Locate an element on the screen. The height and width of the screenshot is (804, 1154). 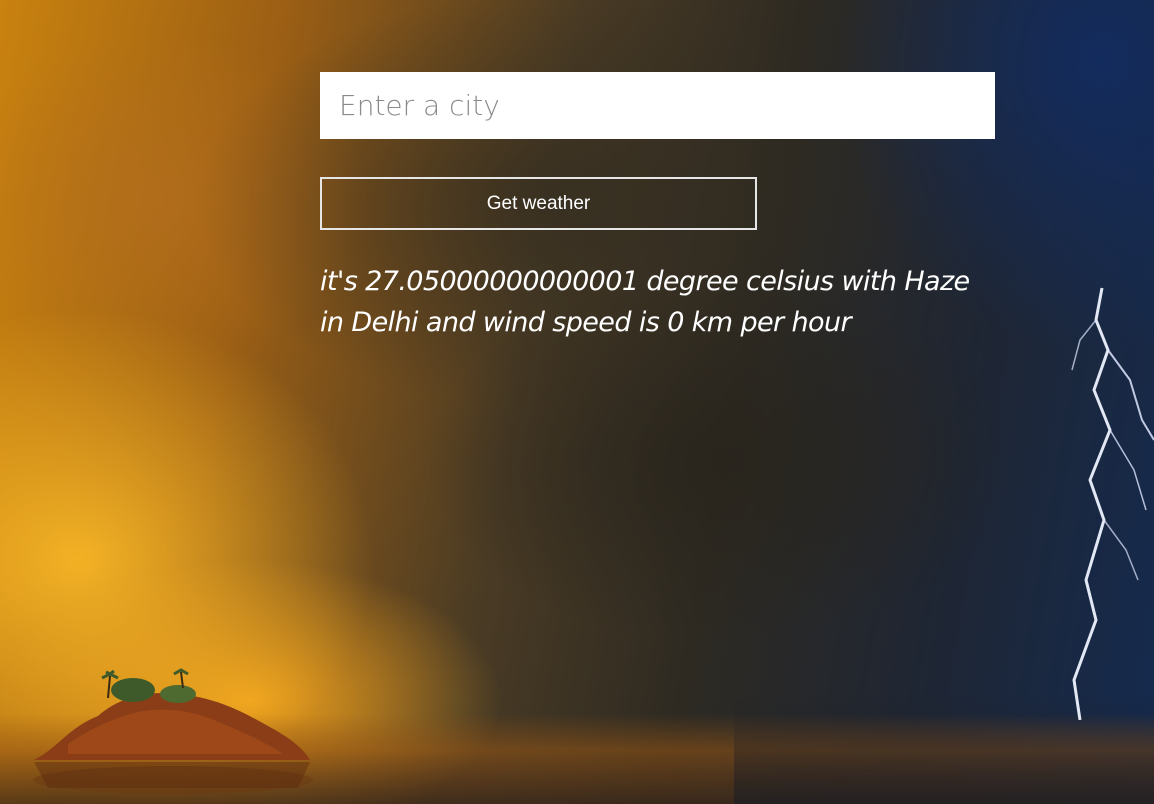
island-image is located at coordinates (173, 731).